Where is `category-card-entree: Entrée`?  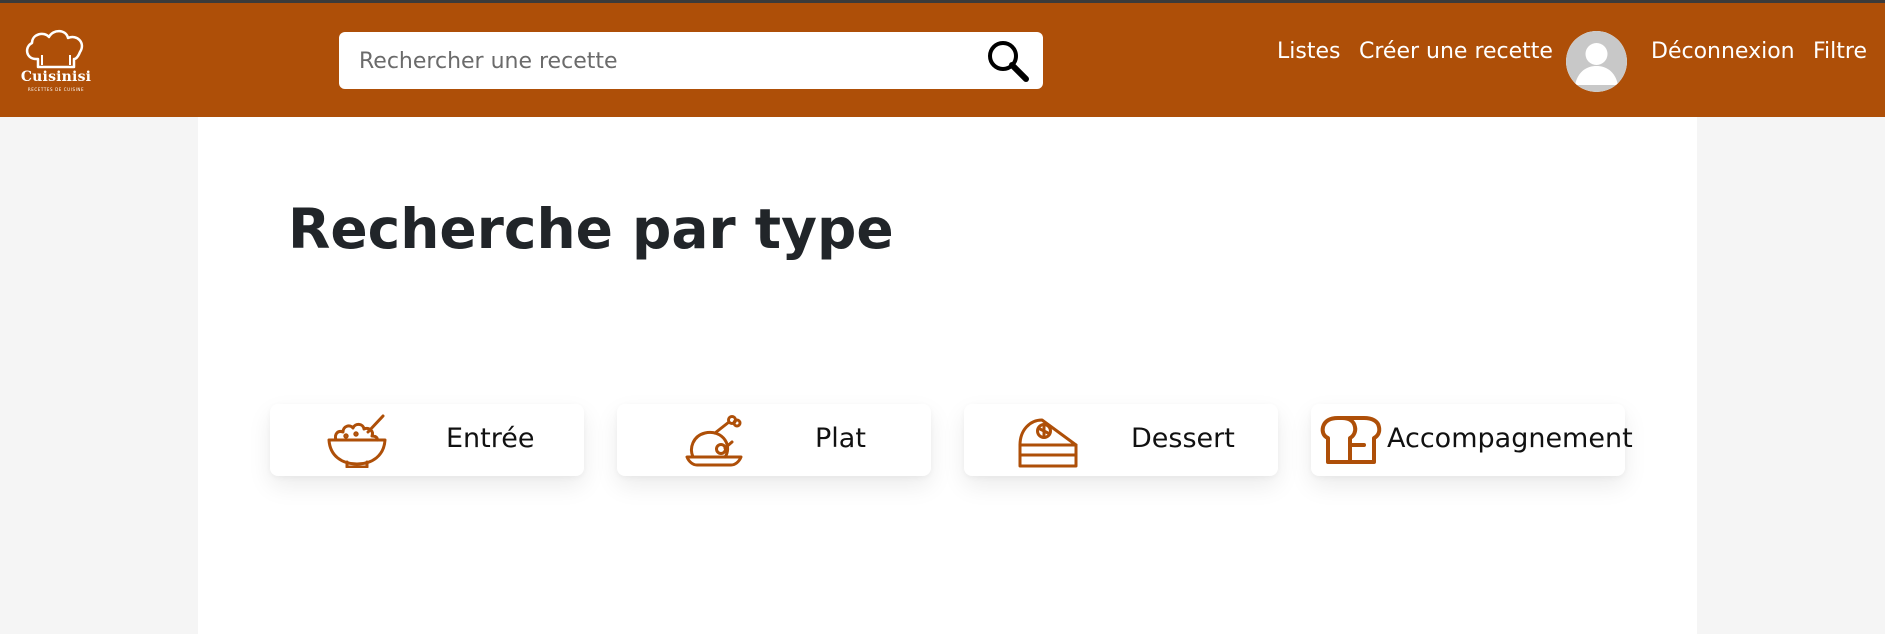
category-card-entree: Entrée is located at coordinates (427, 440).